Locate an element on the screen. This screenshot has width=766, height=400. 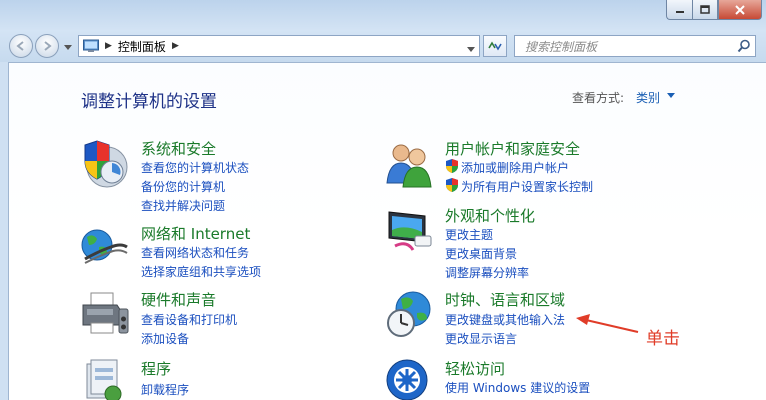
search-box: 搜索控制面板 is located at coordinates (635, 46).